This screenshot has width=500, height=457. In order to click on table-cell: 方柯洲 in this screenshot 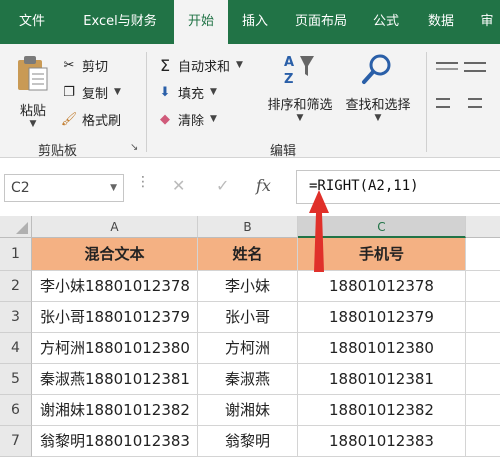, I will do `click(248, 348)`.